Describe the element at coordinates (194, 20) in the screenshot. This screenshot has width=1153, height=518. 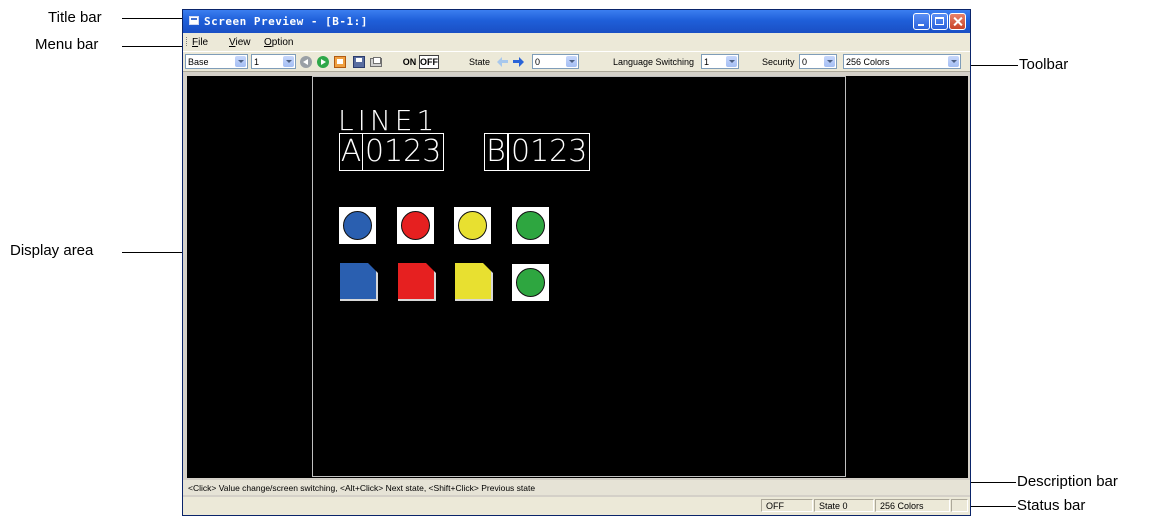
I see `app-icon` at that location.